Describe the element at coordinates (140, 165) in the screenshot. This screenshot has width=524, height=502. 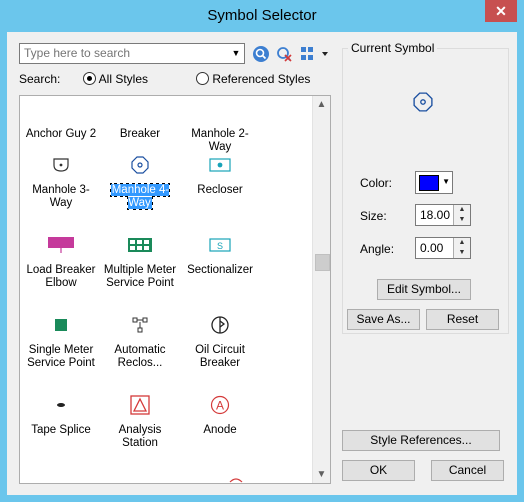
I see `manhole-4-way-icon` at that location.